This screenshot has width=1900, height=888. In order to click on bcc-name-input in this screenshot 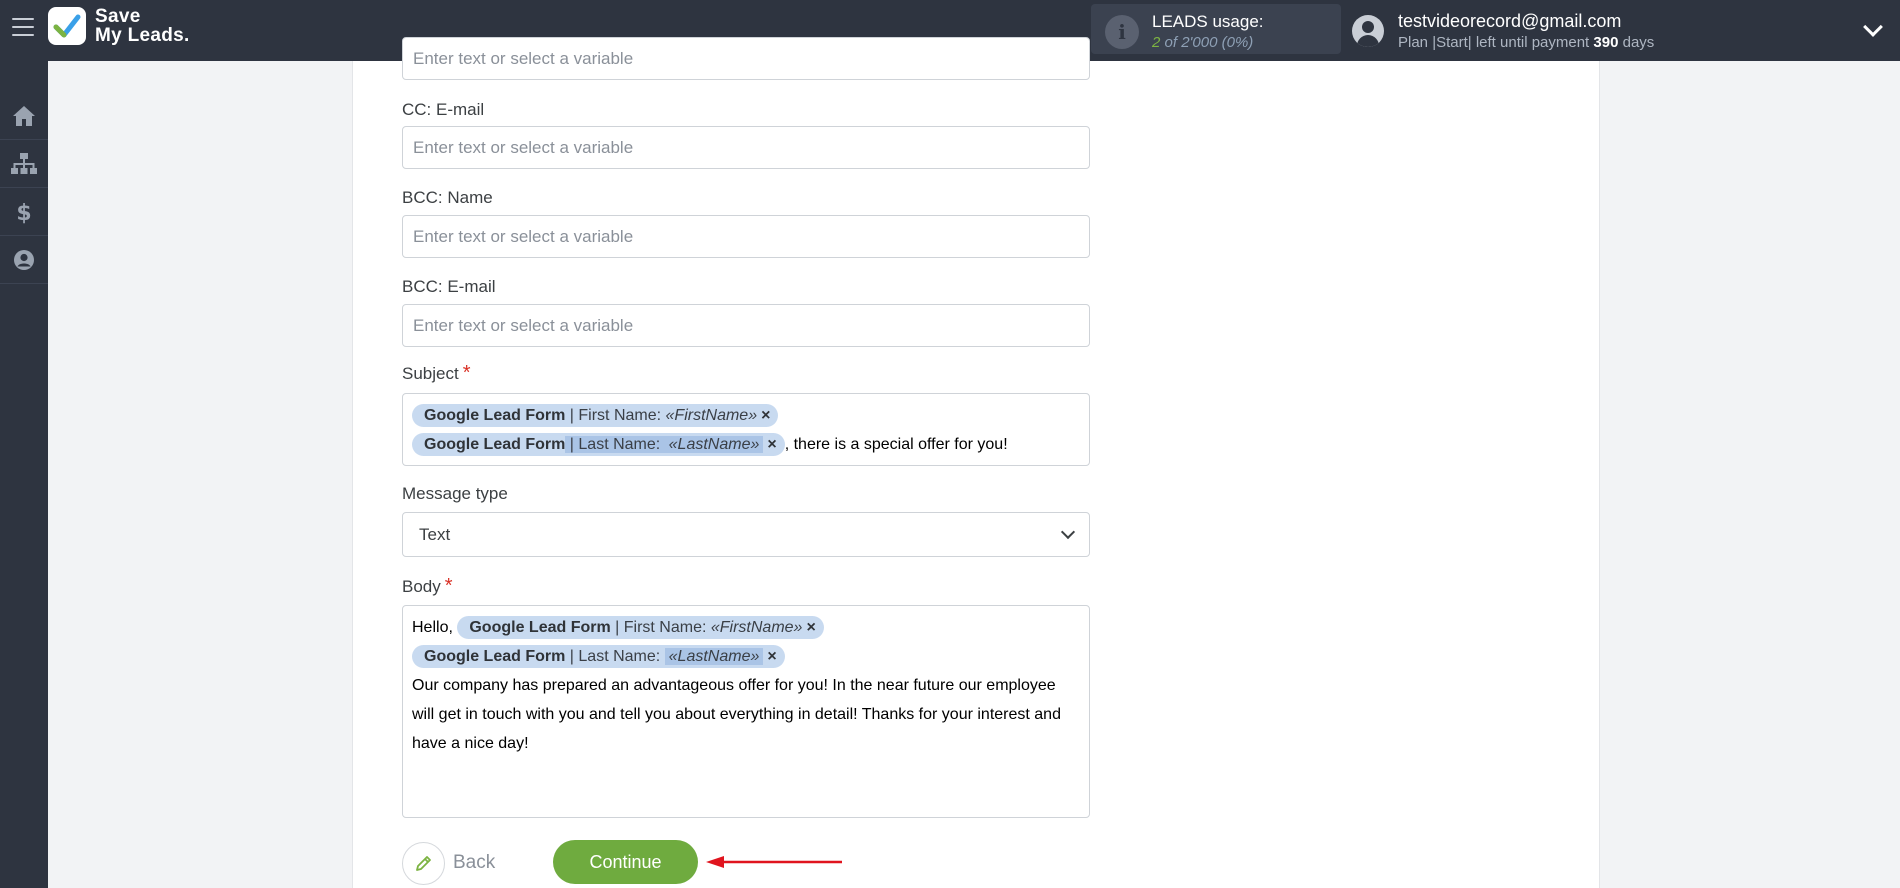, I will do `click(746, 236)`.